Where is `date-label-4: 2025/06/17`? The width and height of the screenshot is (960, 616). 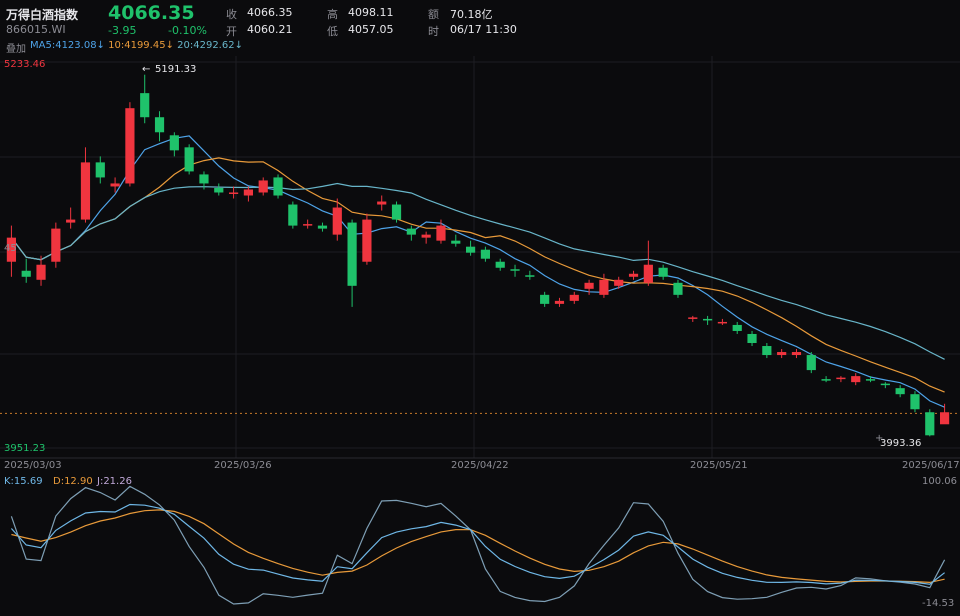 date-label-4: 2025/06/17 is located at coordinates (931, 465).